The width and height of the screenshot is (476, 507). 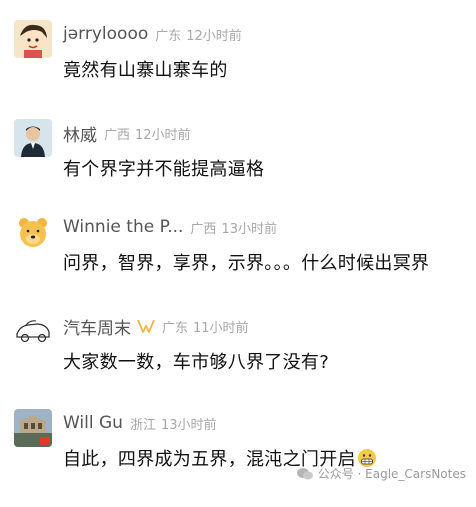 I want to click on watermark-label: 公众号 · Eagle_CarsNotes, so click(x=391, y=474).